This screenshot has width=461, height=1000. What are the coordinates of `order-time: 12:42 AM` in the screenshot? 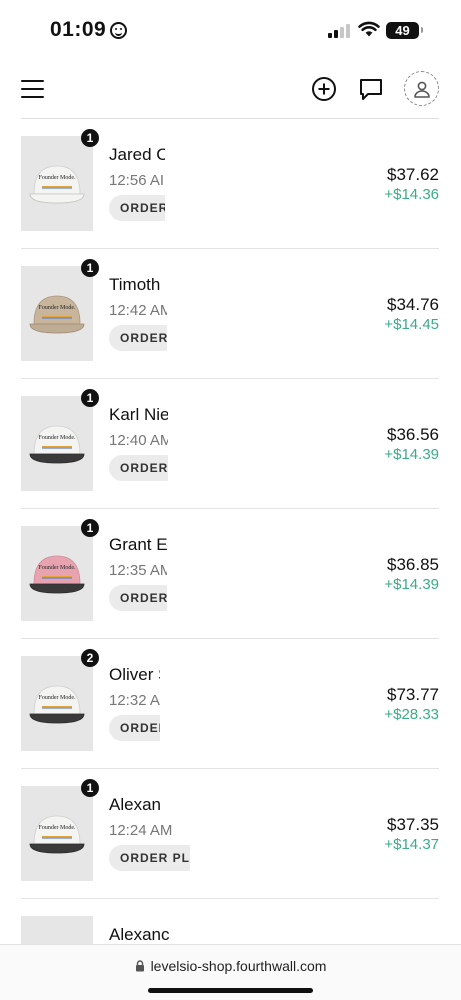 It's located at (141, 310).